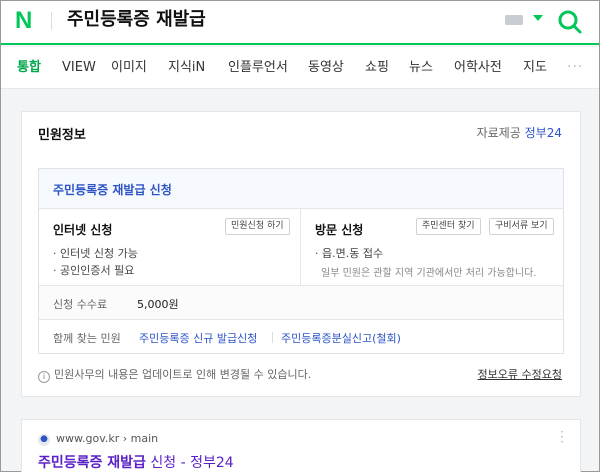  Describe the element at coordinates (326, 68) in the screenshot. I see `tab-video: 동영상` at that location.